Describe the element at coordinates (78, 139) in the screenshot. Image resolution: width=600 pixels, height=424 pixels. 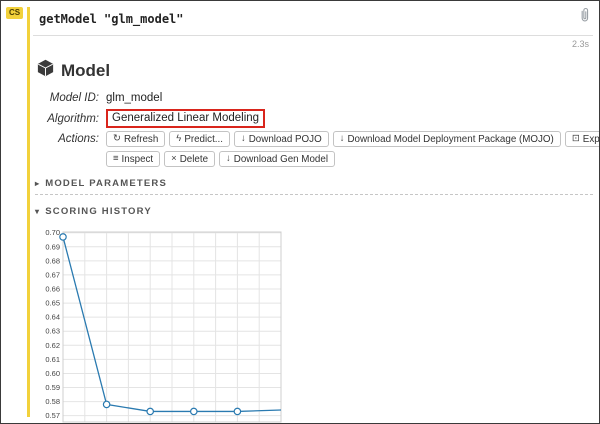
I see `actions-label: Actions:` at that location.